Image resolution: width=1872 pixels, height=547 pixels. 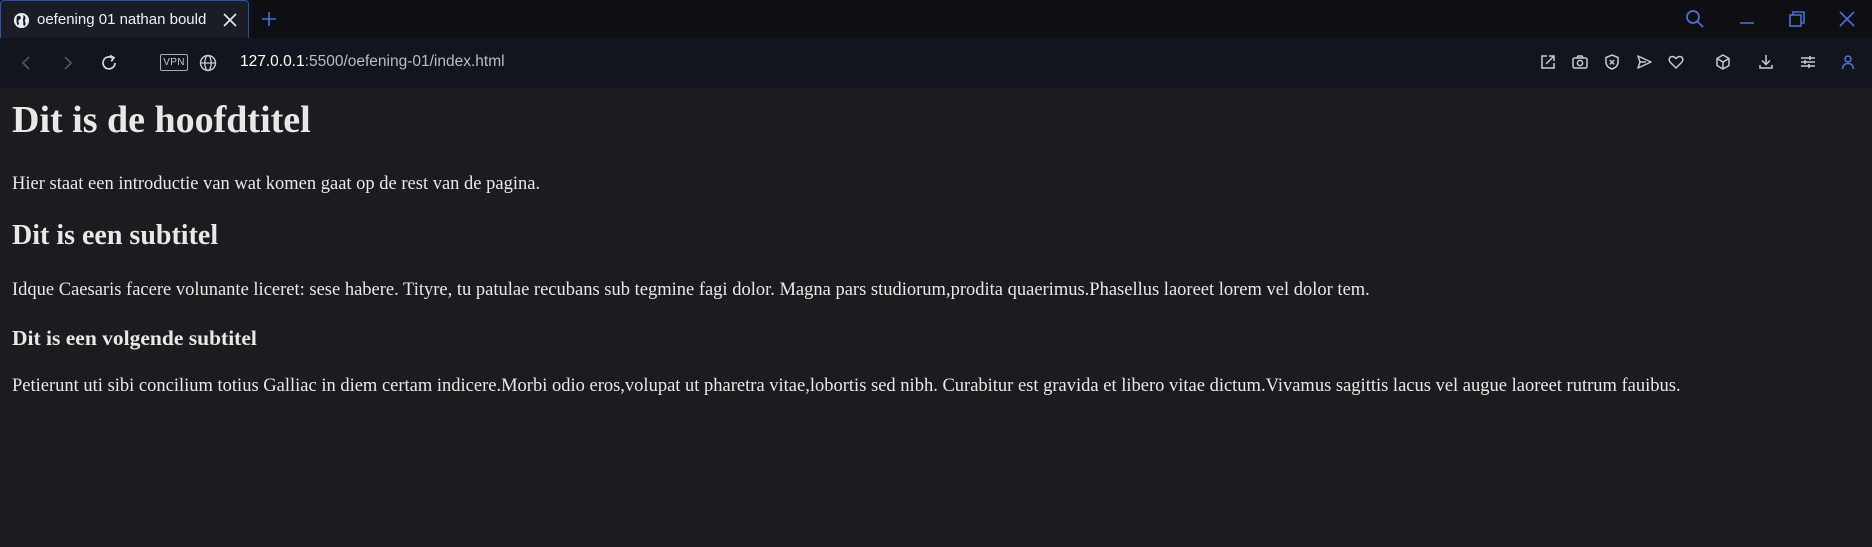 What do you see at coordinates (1747, 19) in the screenshot?
I see `minimize-icon` at bounding box center [1747, 19].